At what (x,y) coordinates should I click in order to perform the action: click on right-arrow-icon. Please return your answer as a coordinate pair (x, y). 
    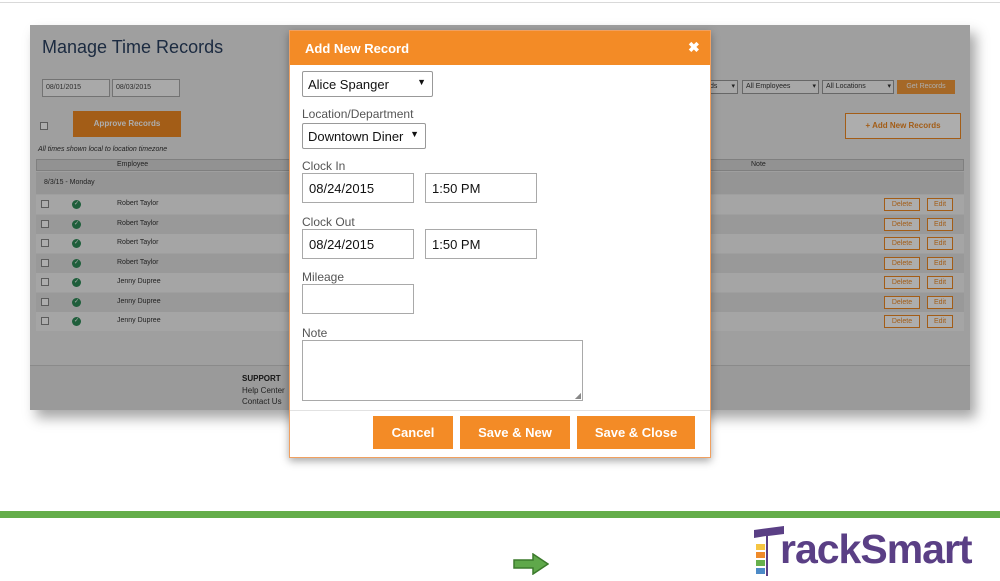
    Looking at the image, I should click on (531, 564).